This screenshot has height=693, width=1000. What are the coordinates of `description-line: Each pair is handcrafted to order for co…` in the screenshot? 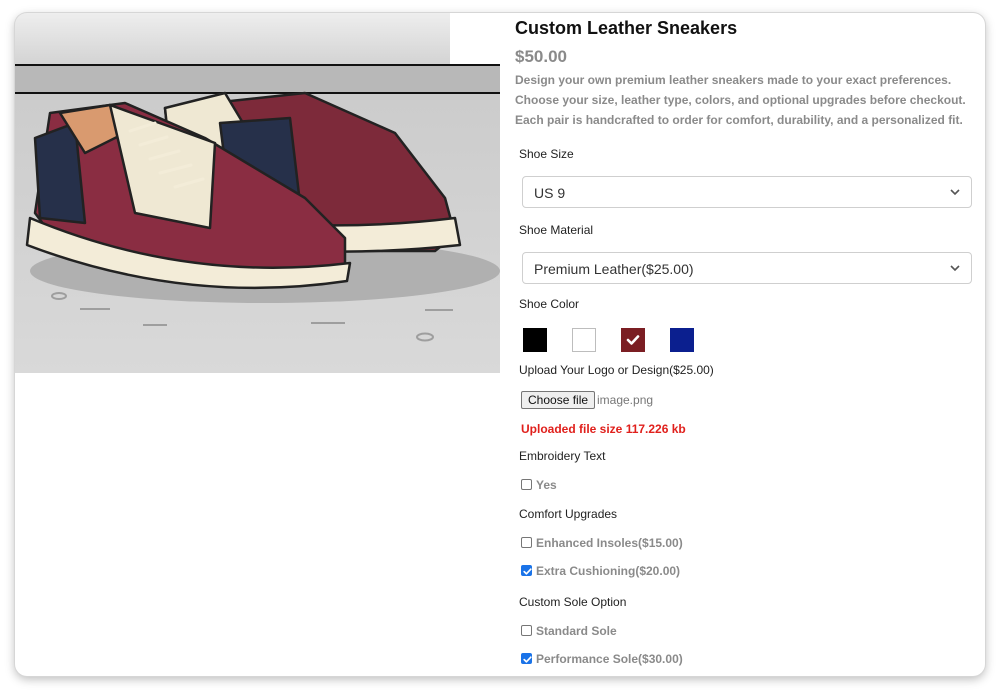 It's located at (739, 120).